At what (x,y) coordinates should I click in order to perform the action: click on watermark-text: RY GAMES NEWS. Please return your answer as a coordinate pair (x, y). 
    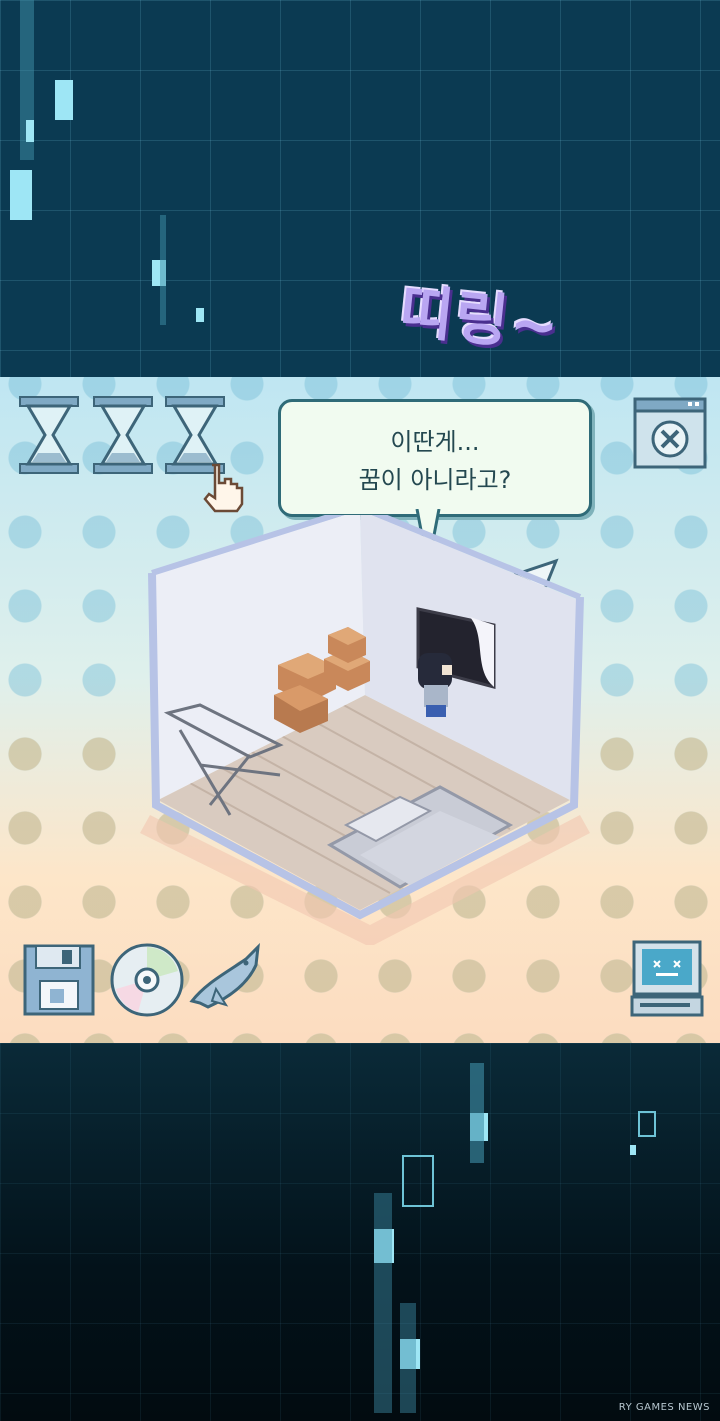
    Looking at the image, I should click on (664, 1407).